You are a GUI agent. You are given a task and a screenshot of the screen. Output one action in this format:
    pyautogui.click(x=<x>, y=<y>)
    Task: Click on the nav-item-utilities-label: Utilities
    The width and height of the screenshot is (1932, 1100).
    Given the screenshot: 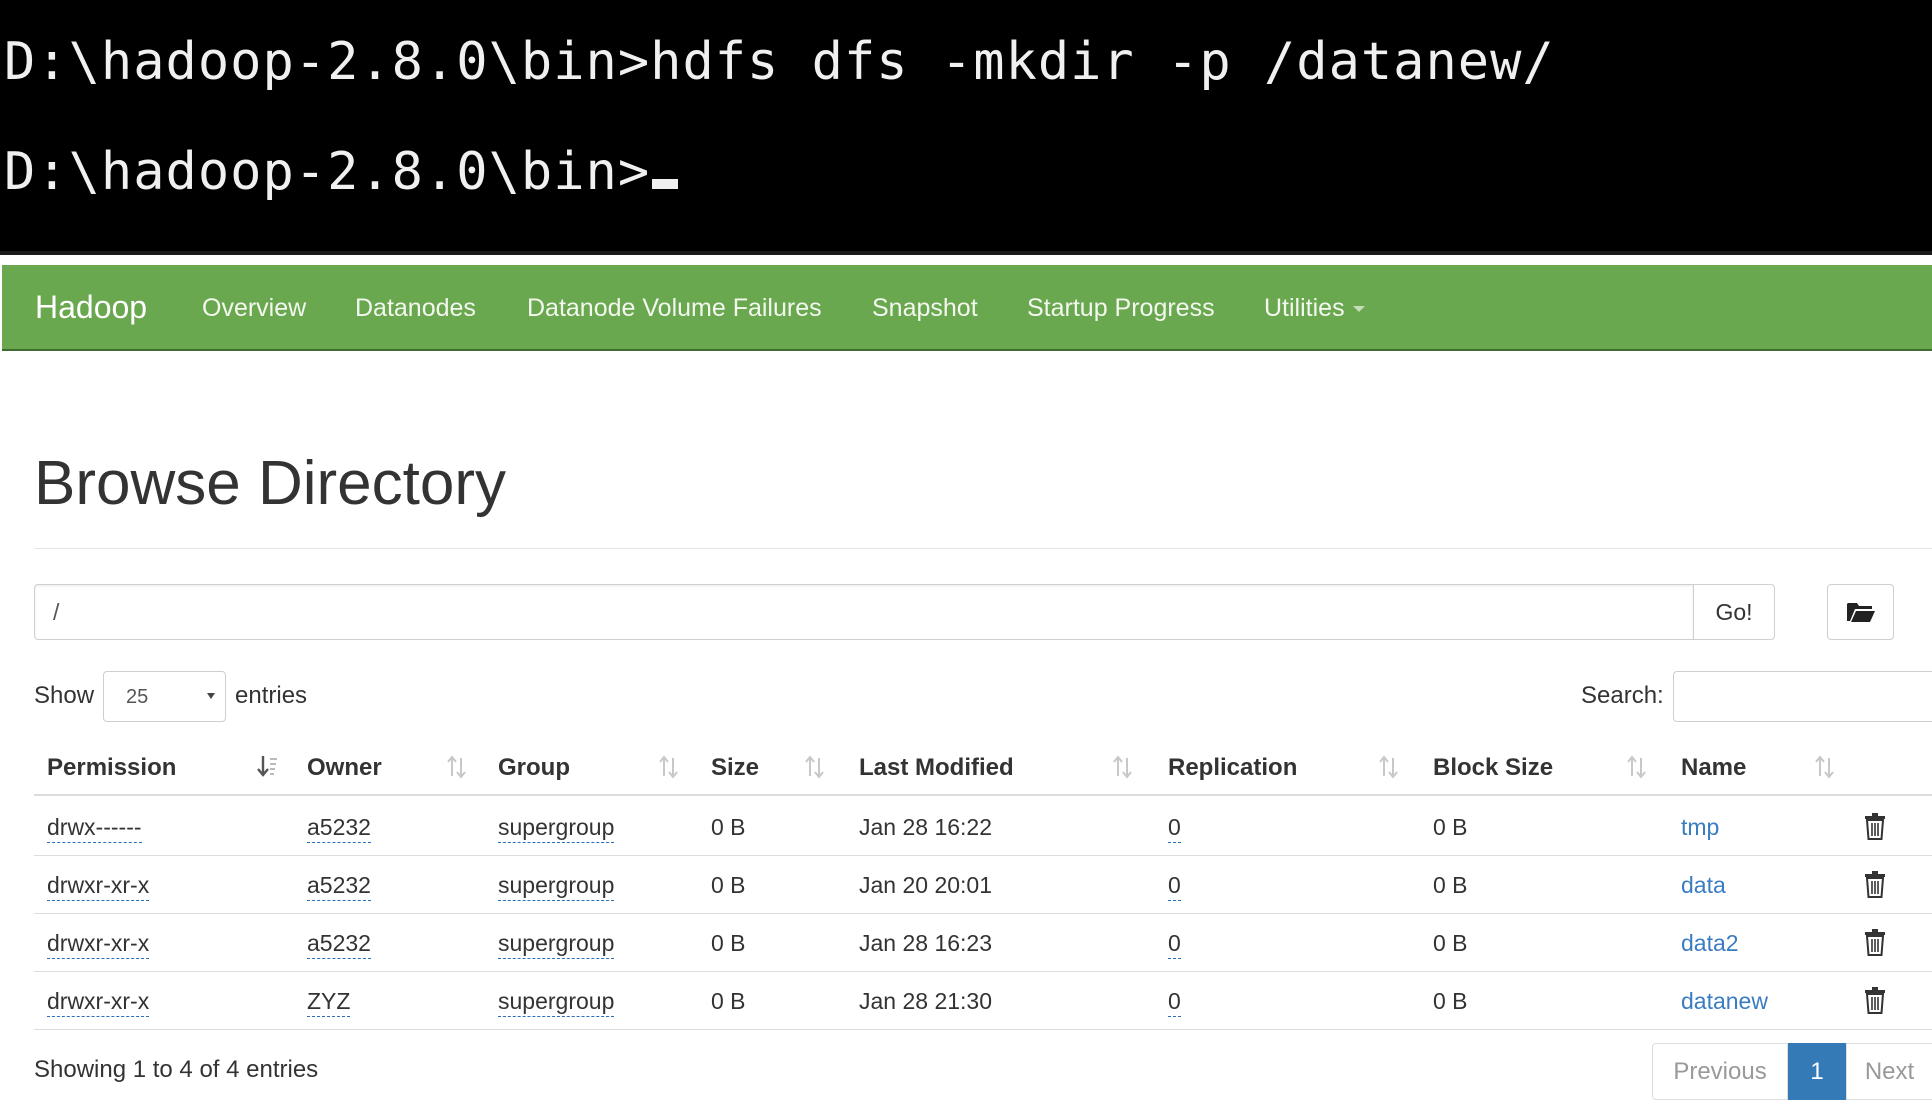 What is the action you would take?
    pyautogui.click(x=1304, y=308)
    